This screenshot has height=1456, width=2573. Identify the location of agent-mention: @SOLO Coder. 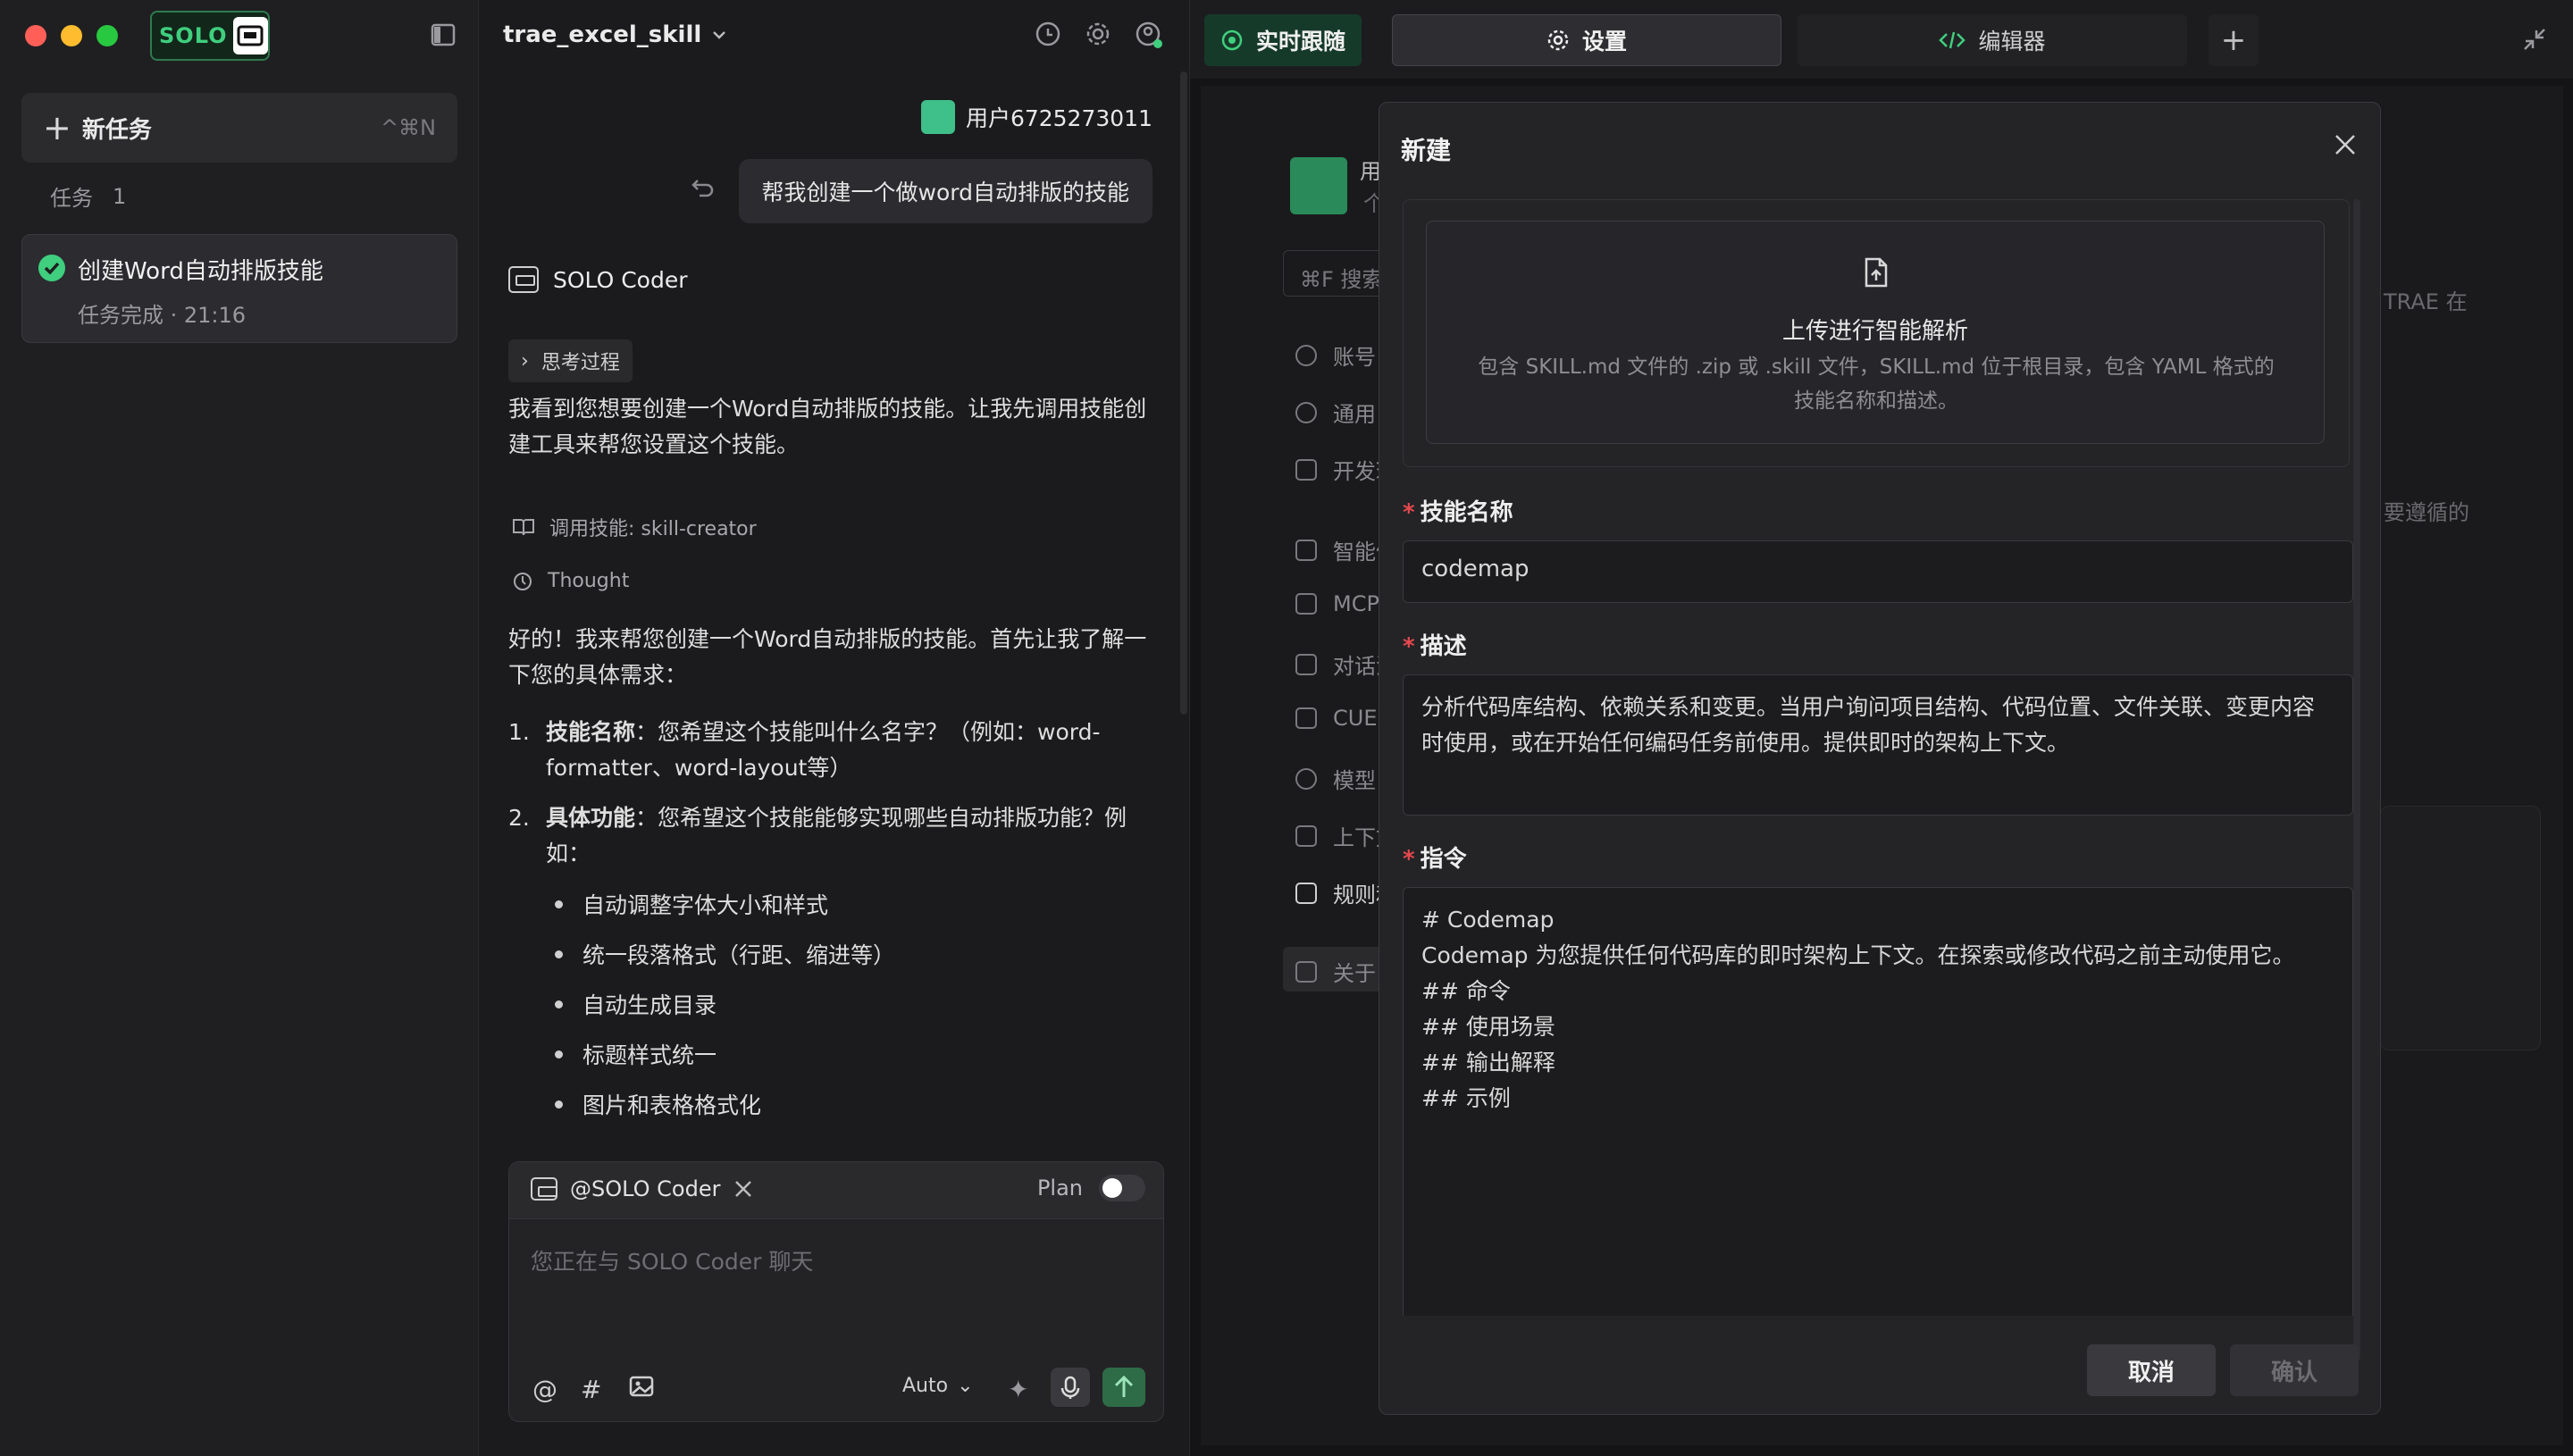
(642, 1188).